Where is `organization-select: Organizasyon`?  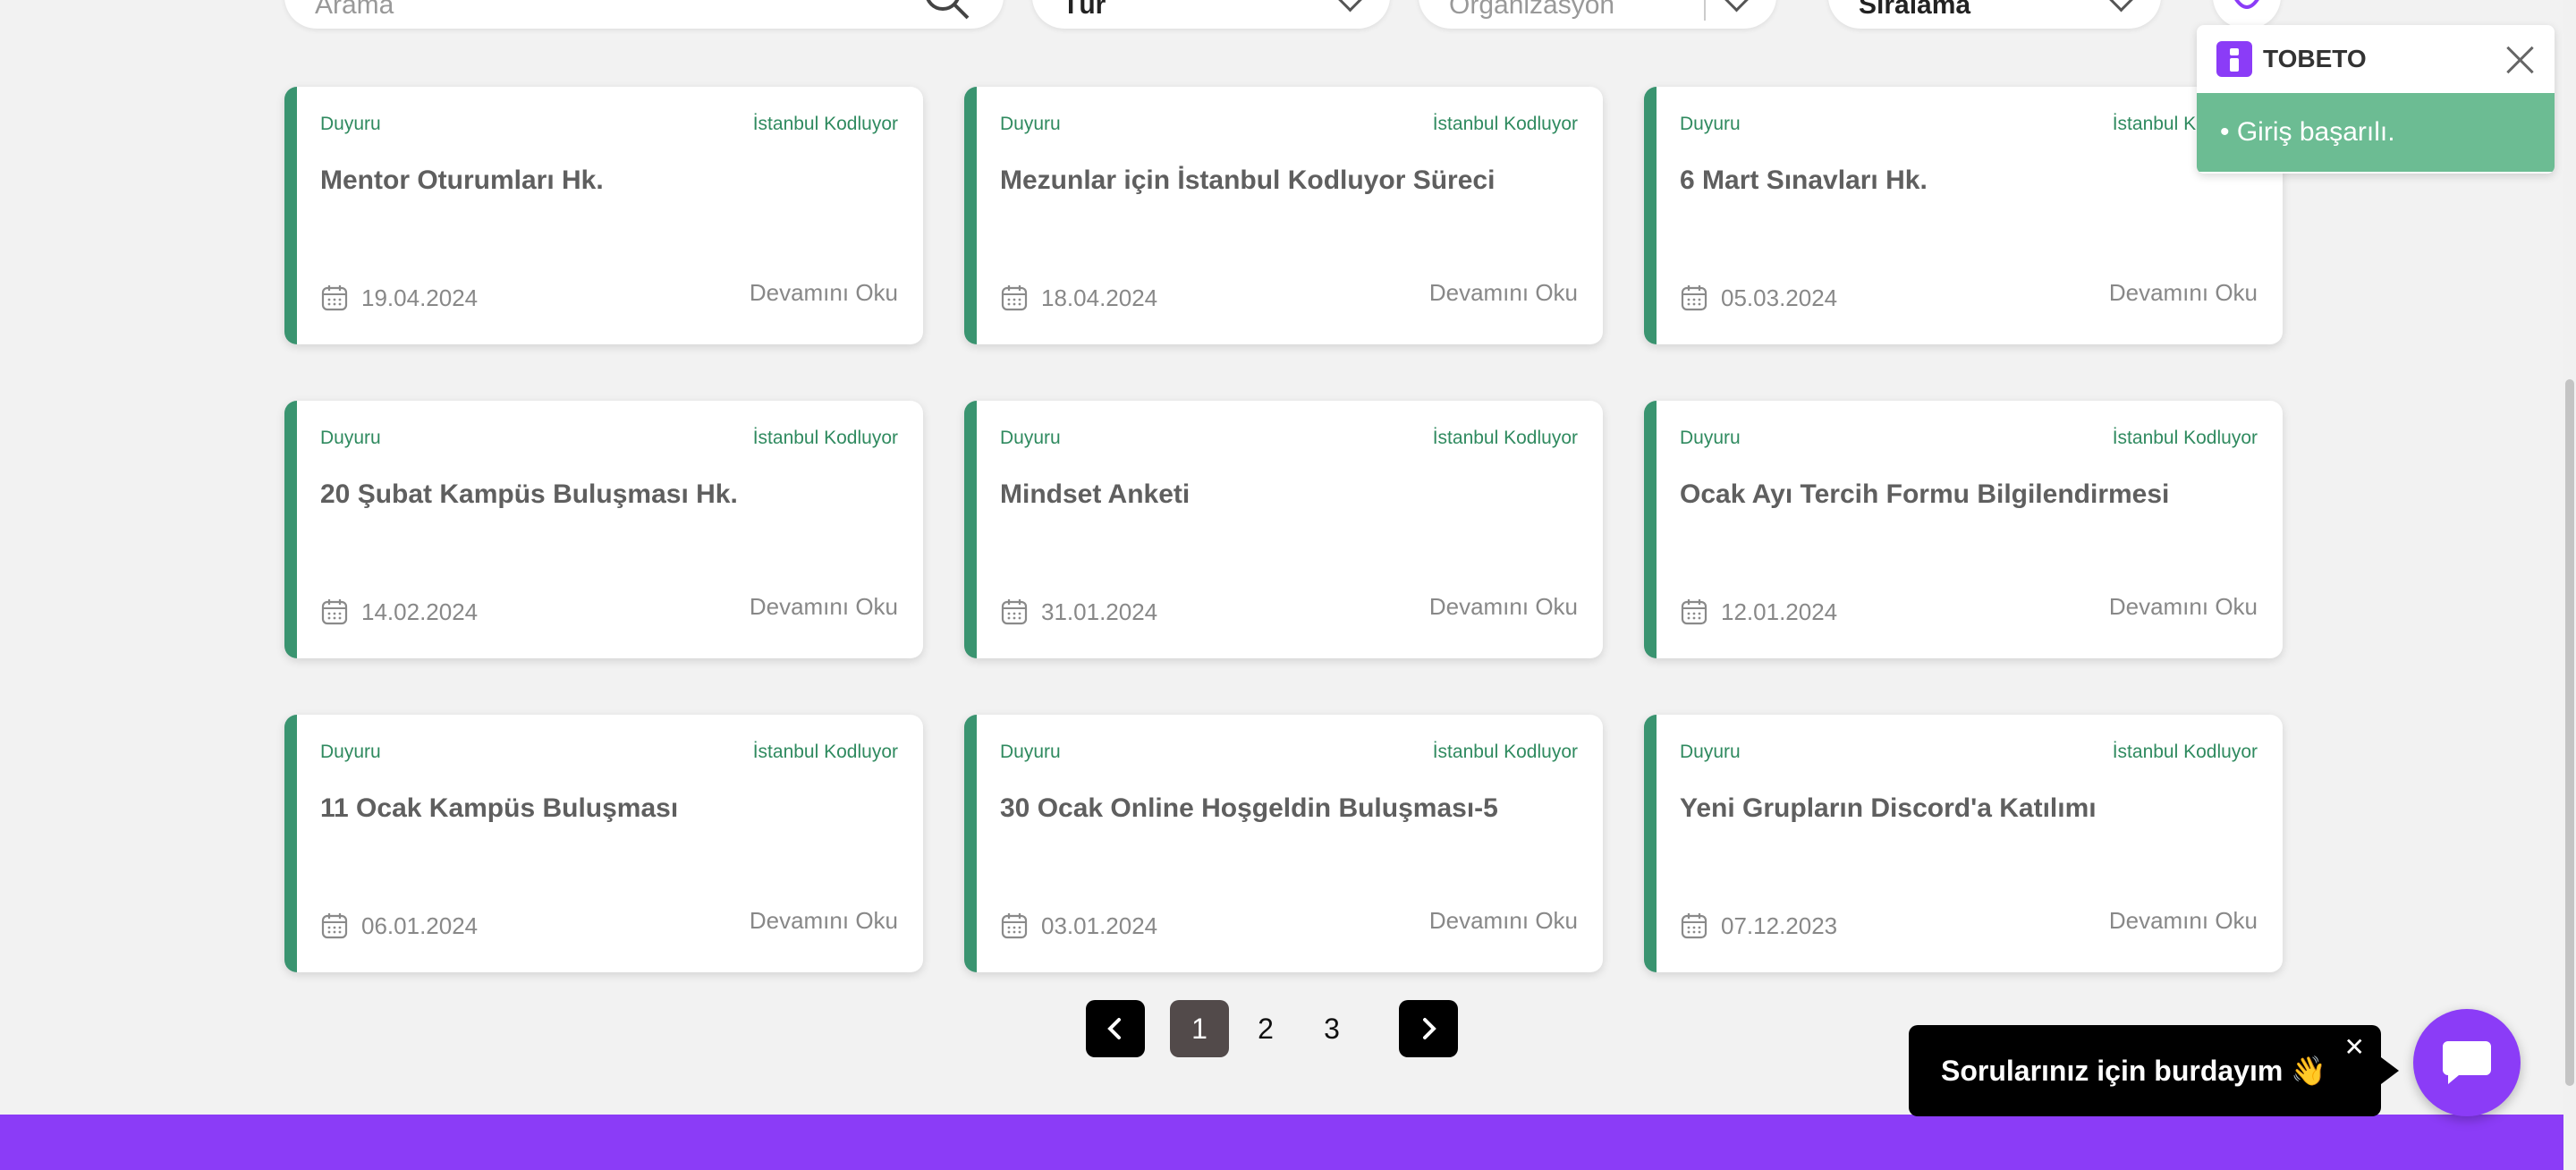
organization-select: Organizasyon is located at coordinates (1597, 14).